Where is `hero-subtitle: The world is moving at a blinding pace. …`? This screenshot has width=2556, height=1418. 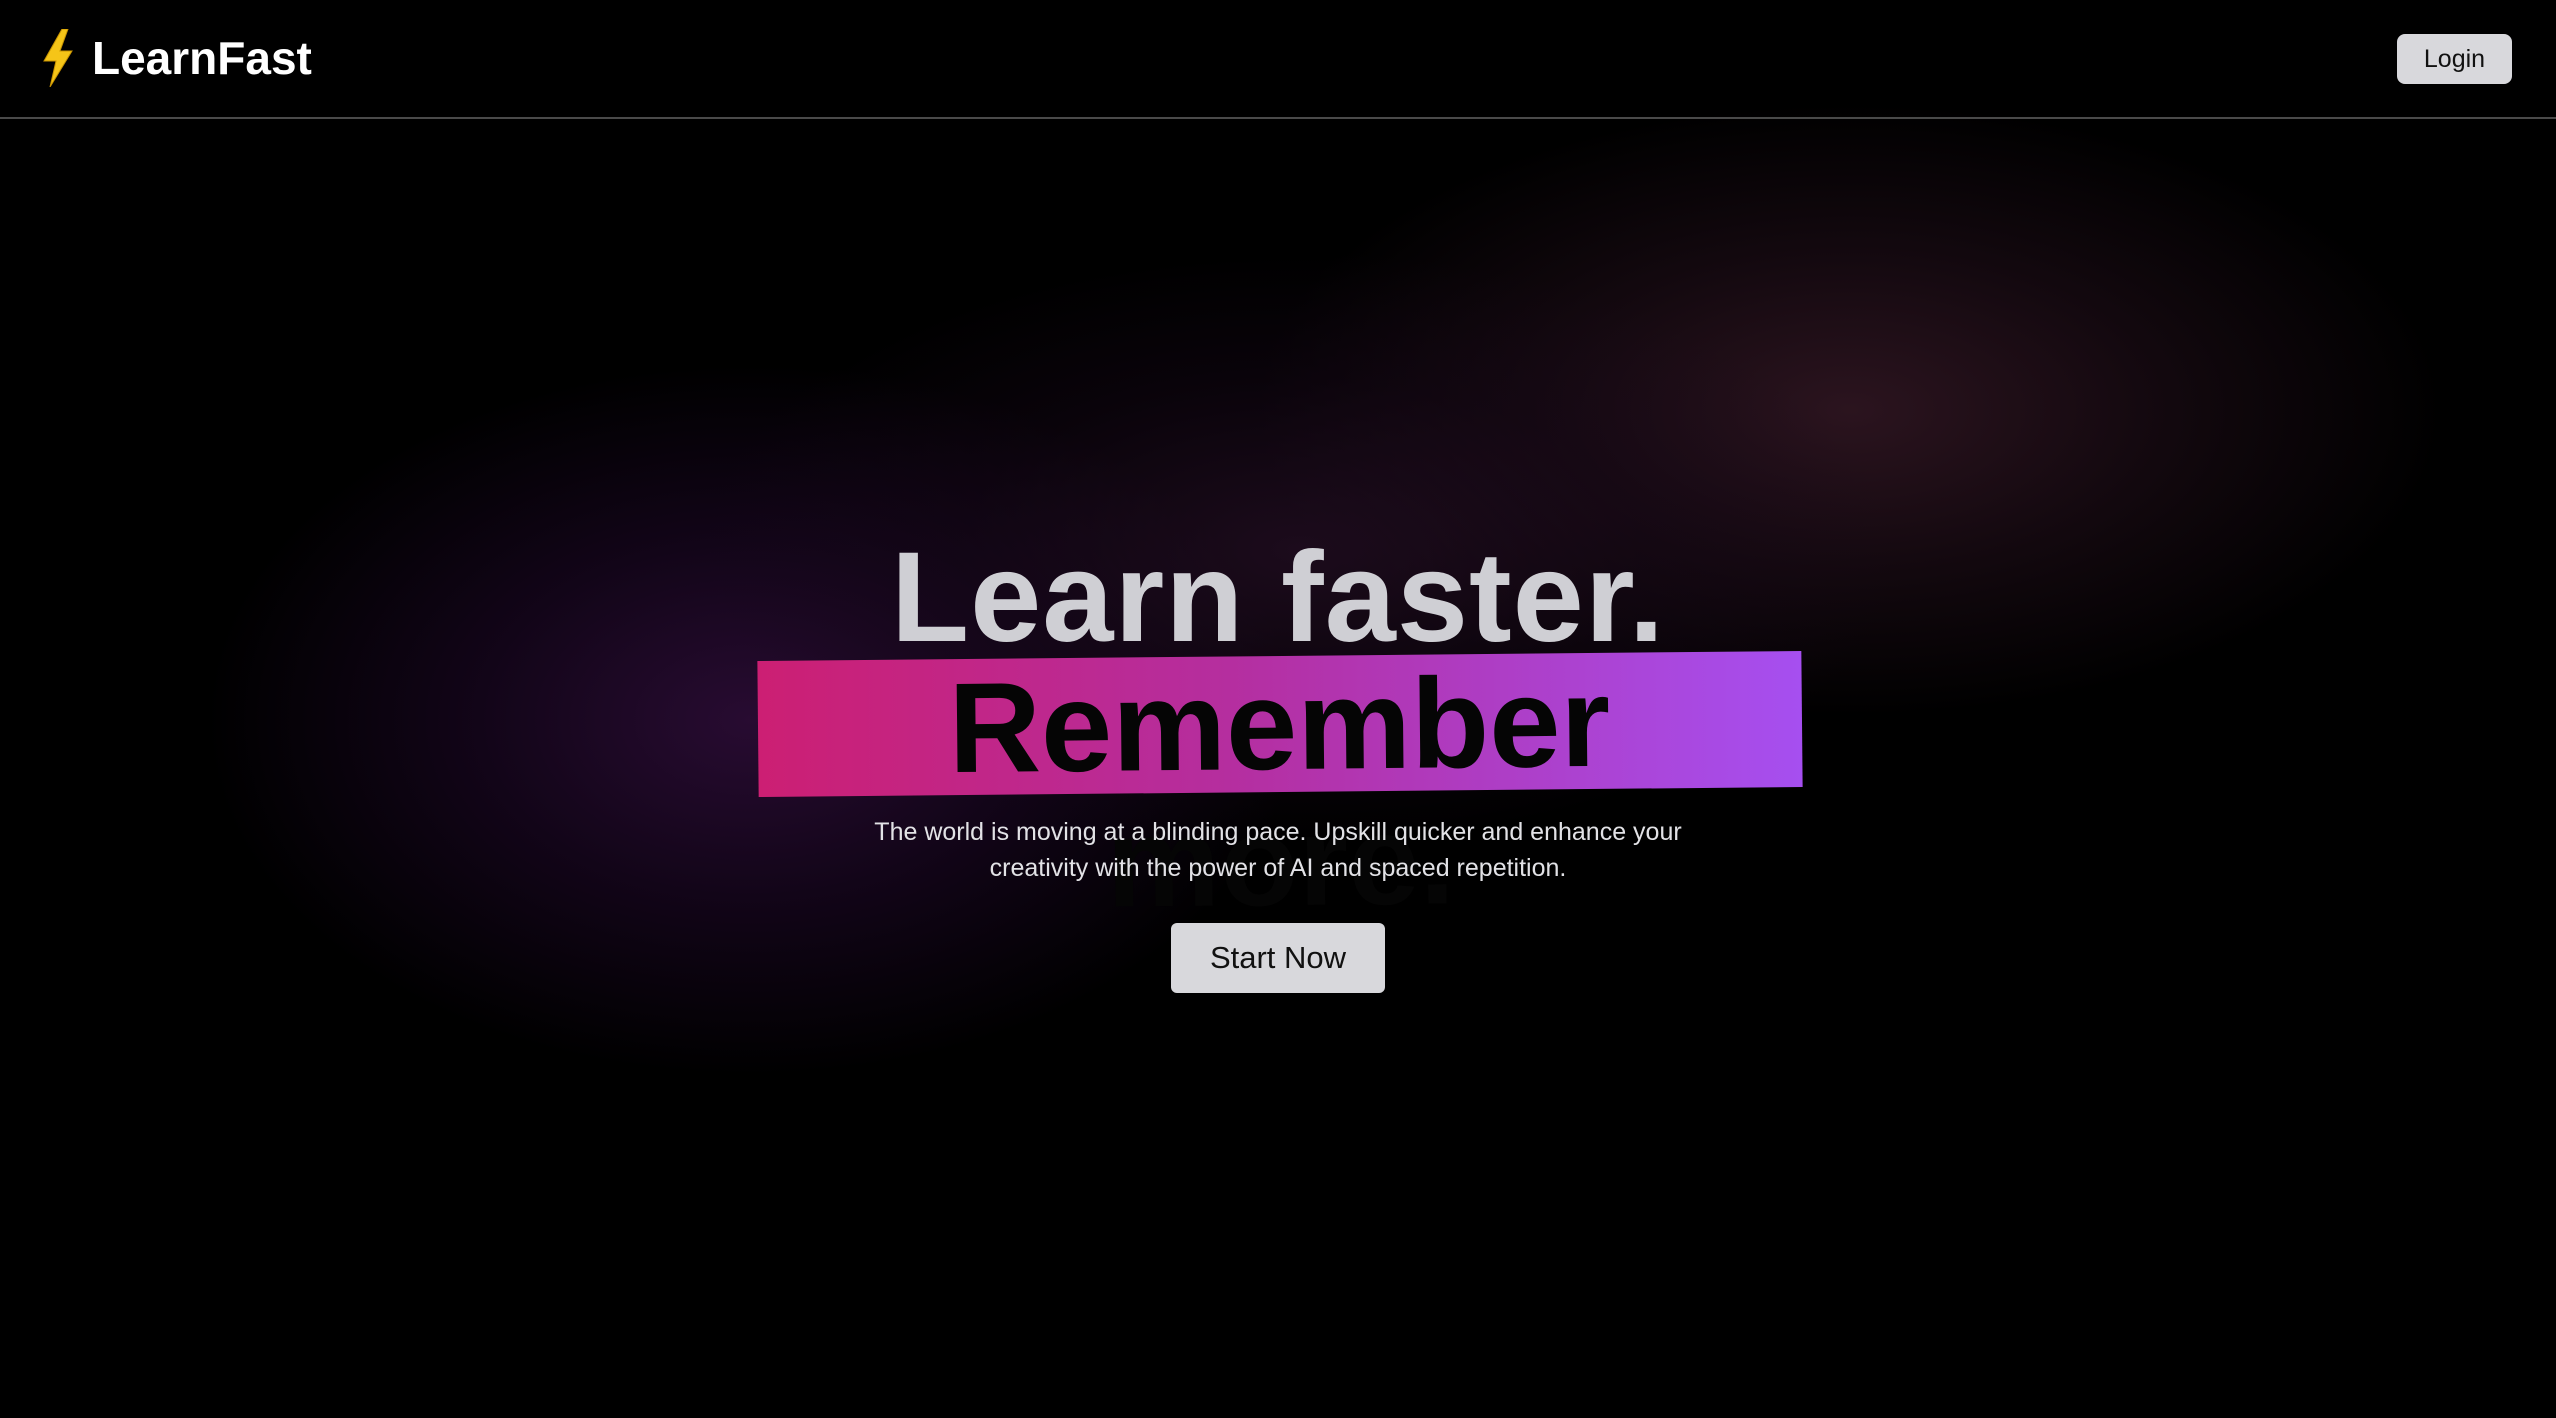 hero-subtitle: The world is moving at a blinding pace. … is located at coordinates (1278, 850).